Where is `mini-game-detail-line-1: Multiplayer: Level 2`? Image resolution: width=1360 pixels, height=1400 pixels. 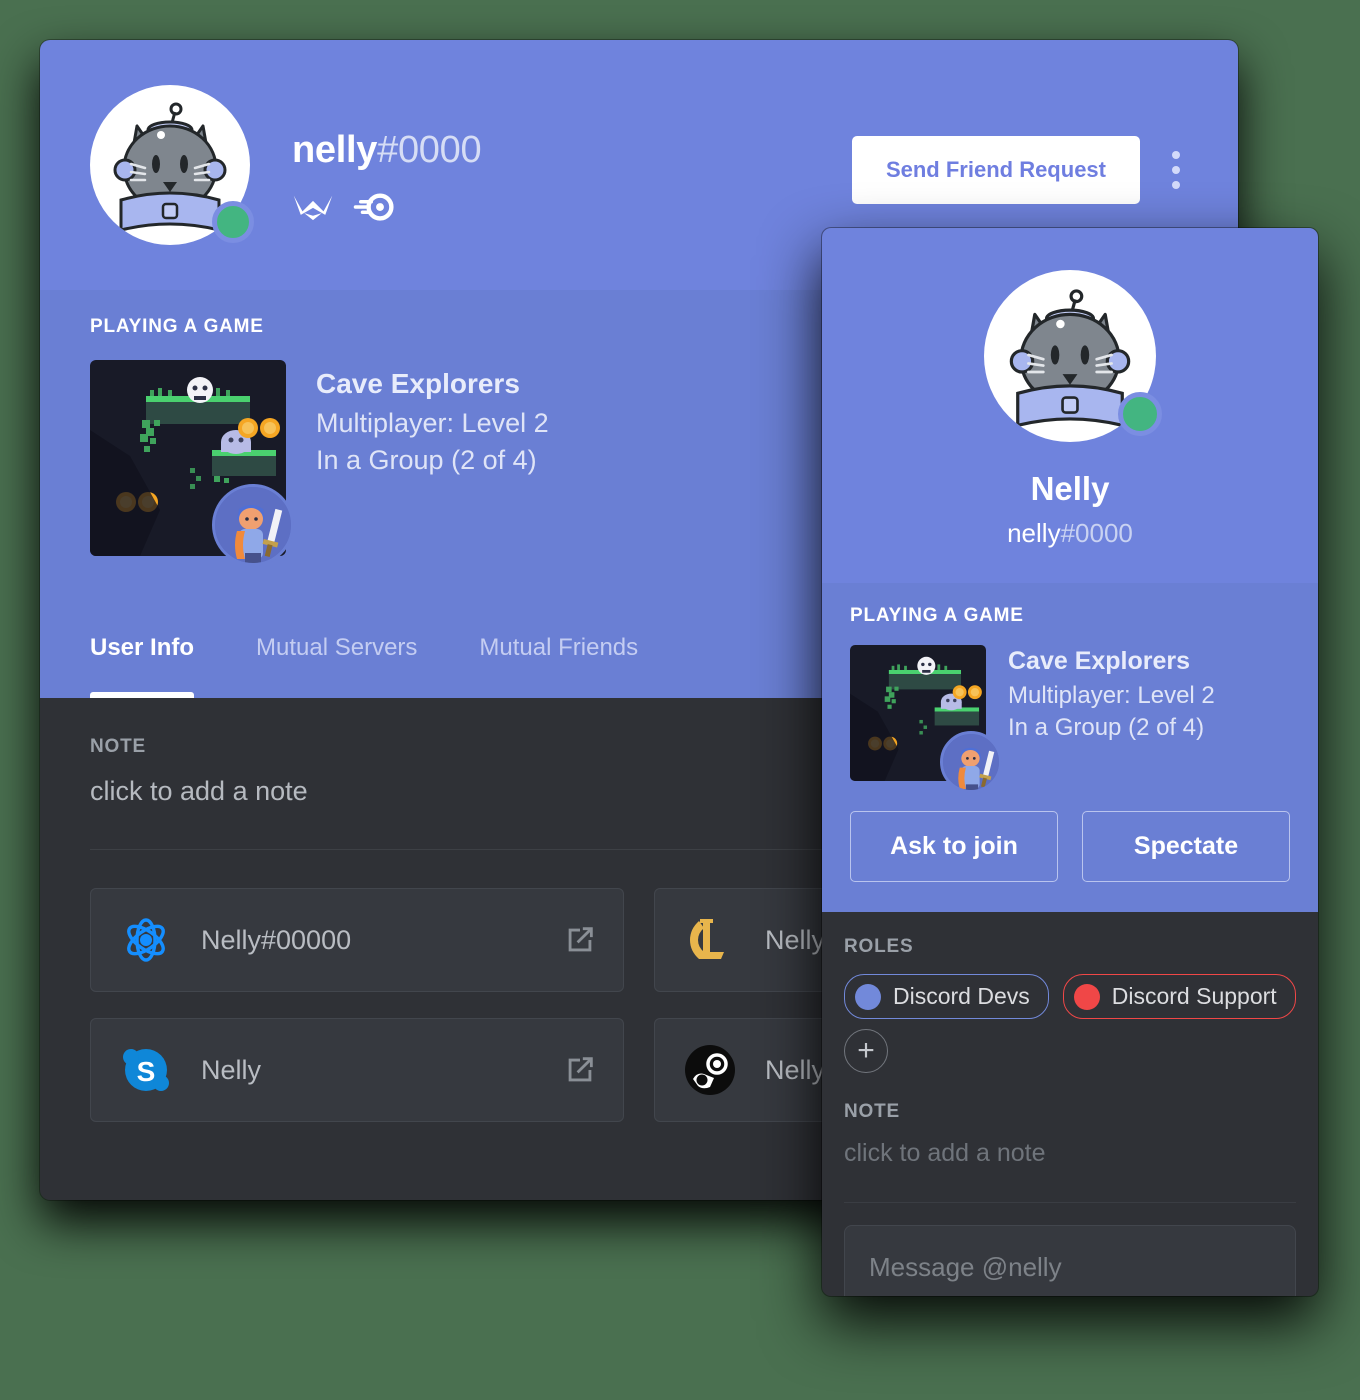 mini-game-detail-line-1: Multiplayer: Level 2 is located at coordinates (1111, 695).